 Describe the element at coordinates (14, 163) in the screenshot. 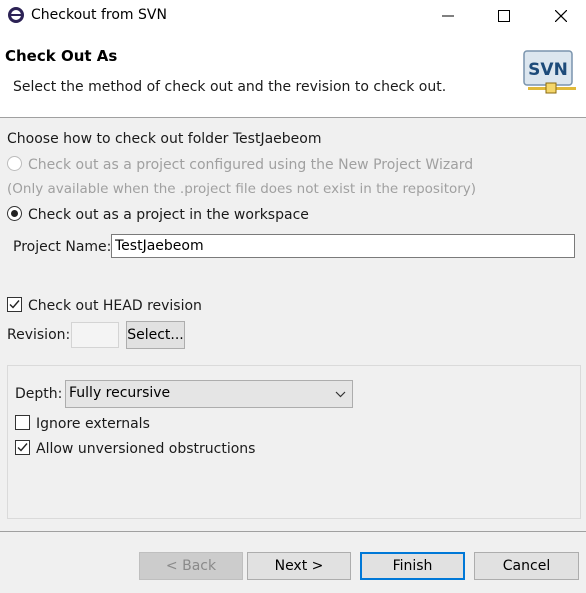

I see `radio-wizard` at that location.